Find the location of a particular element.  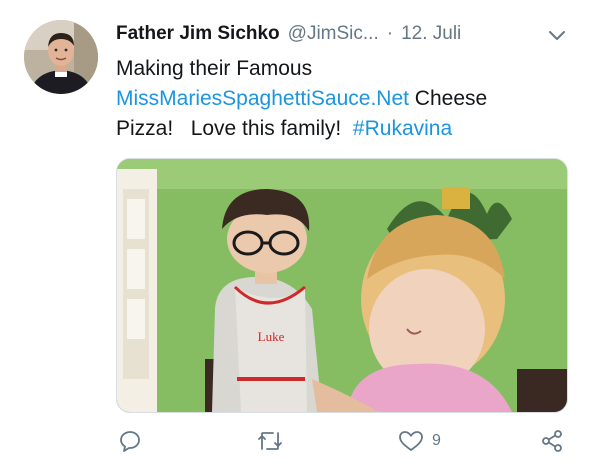

tweet-text-line-2: MissMariesSpaghettiSauce.Net Cheese is located at coordinates (342, 99).